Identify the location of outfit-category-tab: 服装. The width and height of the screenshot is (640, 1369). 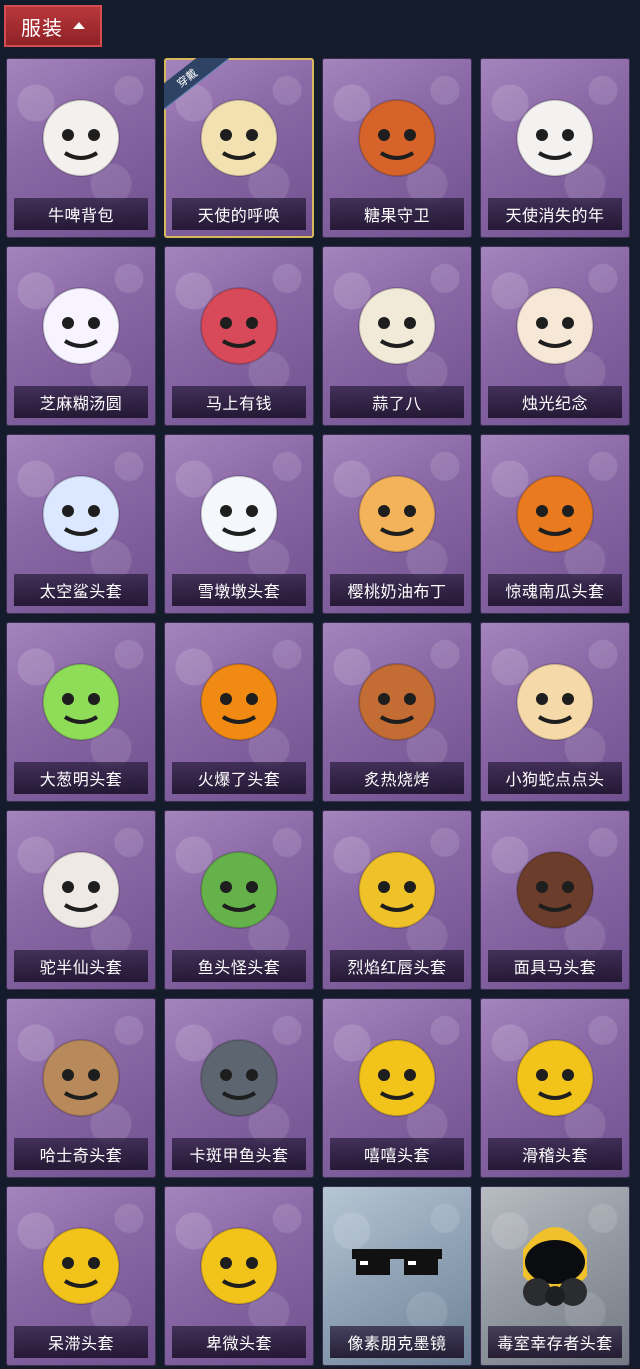
(53, 26).